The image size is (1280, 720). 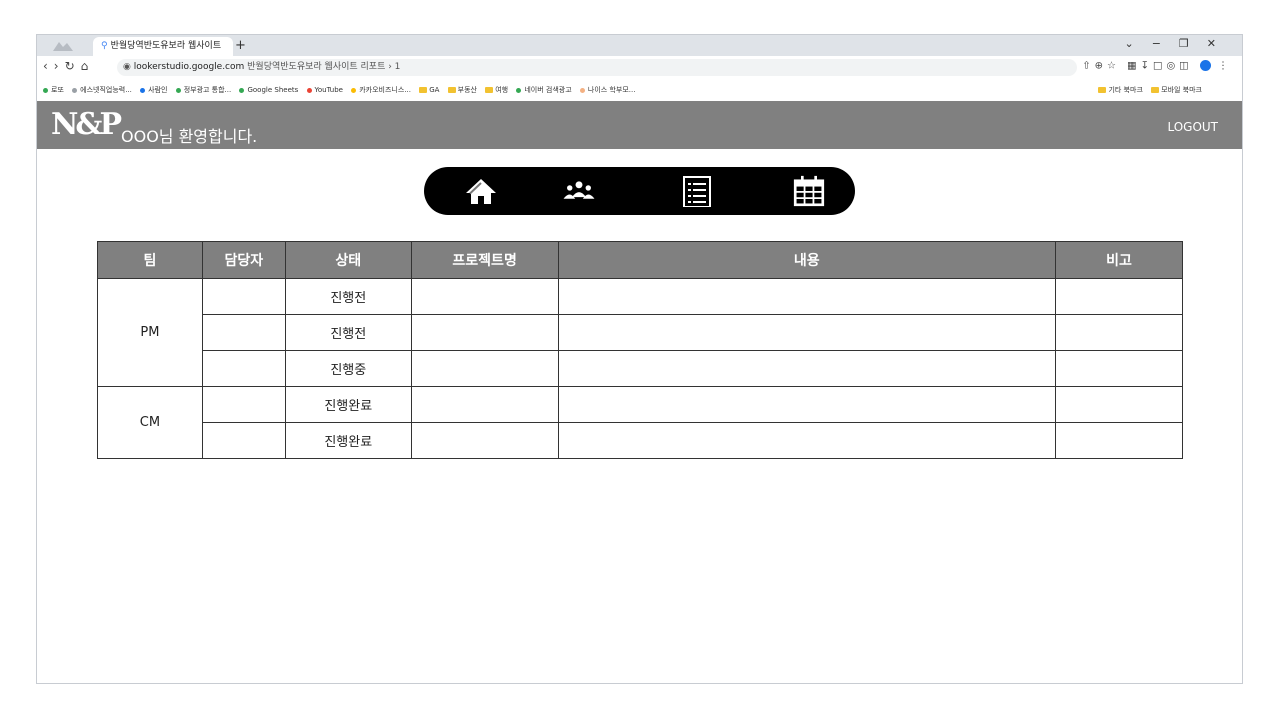 What do you see at coordinates (150, 332) in the screenshot?
I see `team-cell: PM` at bounding box center [150, 332].